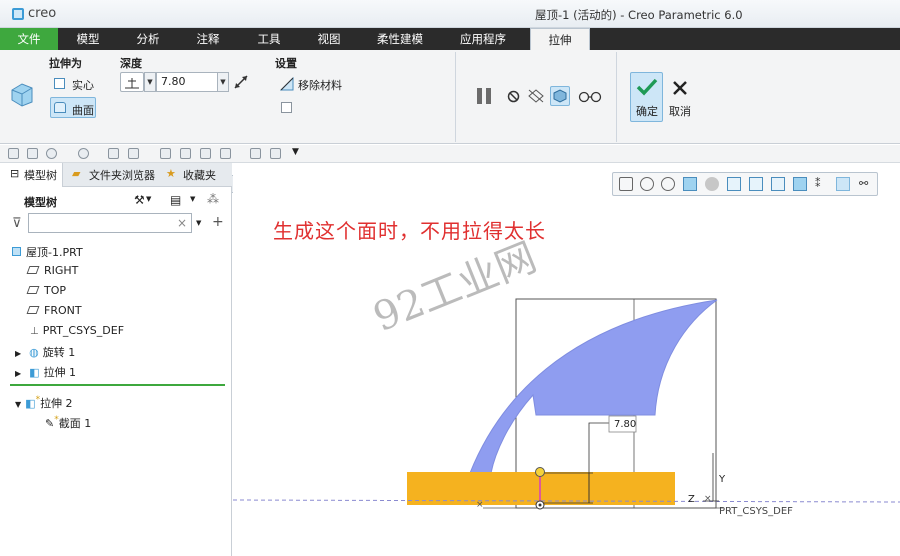  I want to click on tree-item-extrude-1: ▶ ◧ 拉伸 1, so click(45, 372).